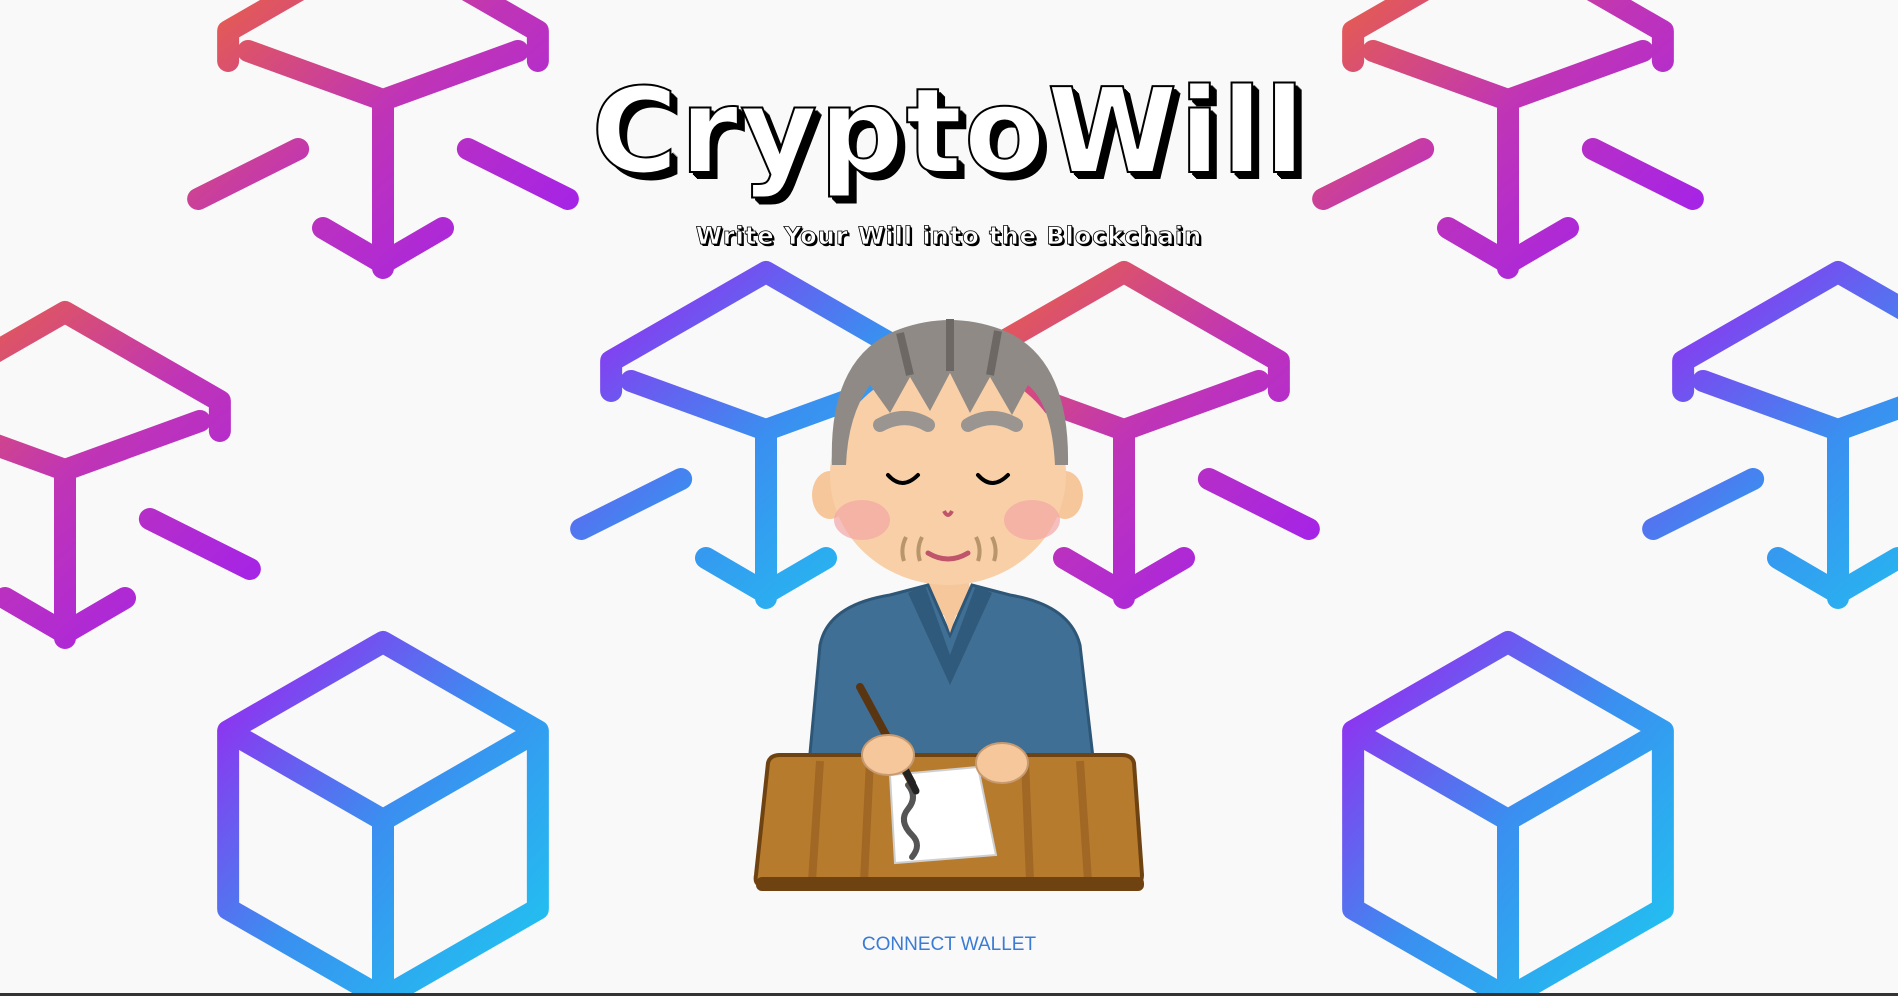  I want to click on elderly-man-writing-will-icon, so click(949, 605).